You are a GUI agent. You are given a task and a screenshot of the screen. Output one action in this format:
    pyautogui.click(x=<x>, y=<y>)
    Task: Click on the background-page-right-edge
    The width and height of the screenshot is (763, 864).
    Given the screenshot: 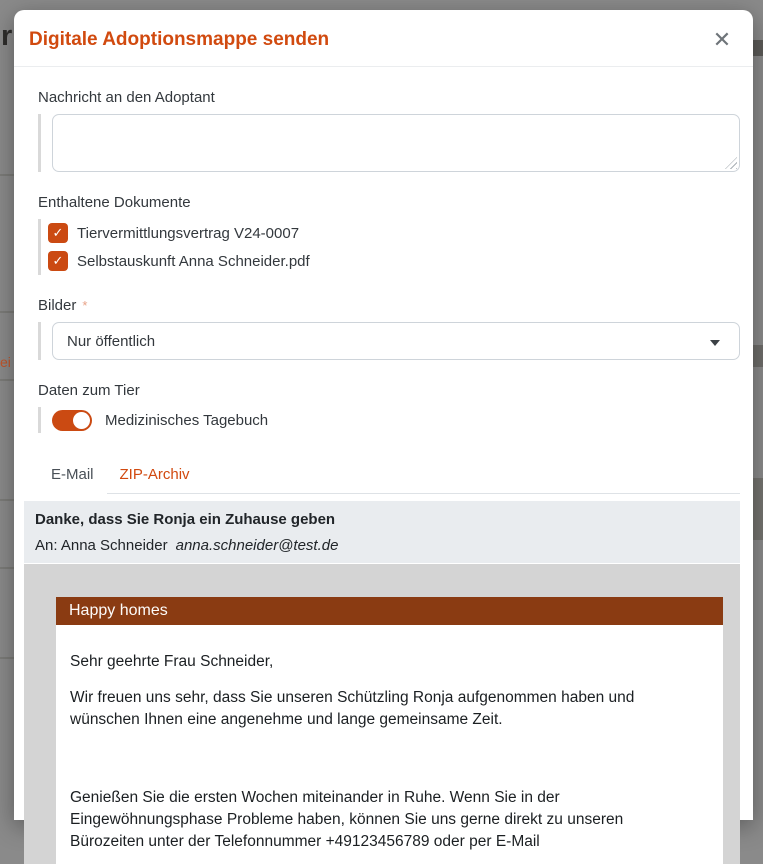 What is the action you would take?
    pyautogui.click(x=758, y=403)
    